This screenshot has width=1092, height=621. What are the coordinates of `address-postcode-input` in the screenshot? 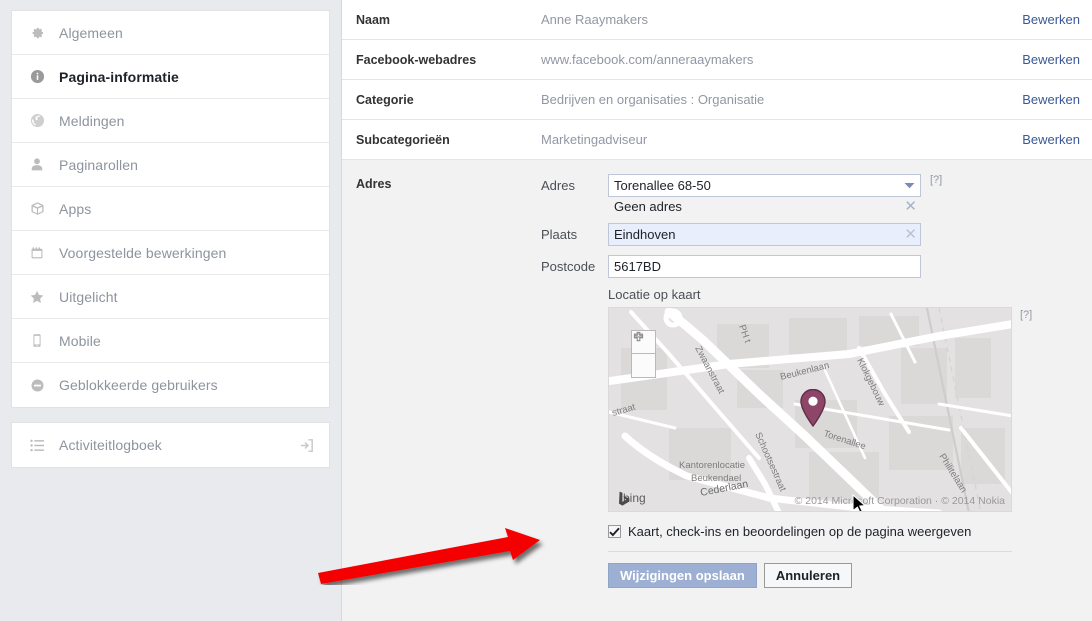 It's located at (764, 266).